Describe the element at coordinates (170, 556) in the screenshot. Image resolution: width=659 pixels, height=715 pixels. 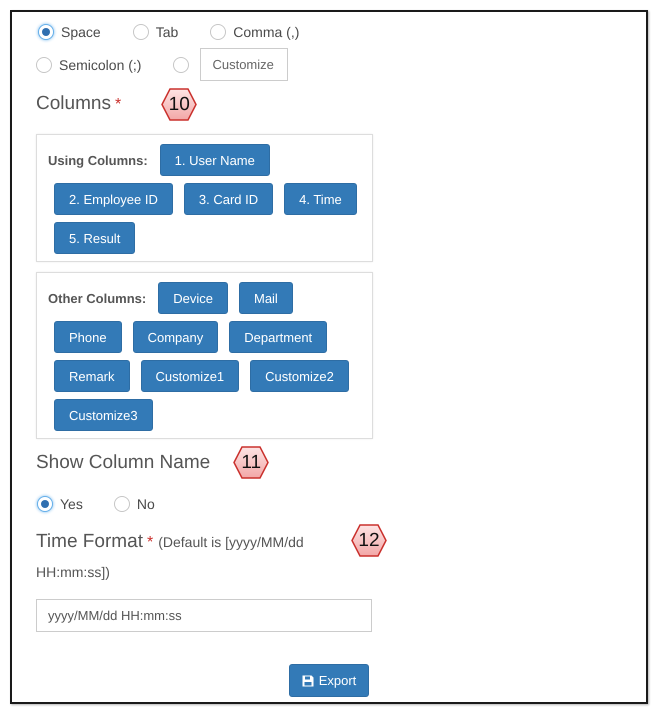
I see `section-heading: Time Format * (Default is [yyyy/MM/dd HH:mm:ss])` at that location.